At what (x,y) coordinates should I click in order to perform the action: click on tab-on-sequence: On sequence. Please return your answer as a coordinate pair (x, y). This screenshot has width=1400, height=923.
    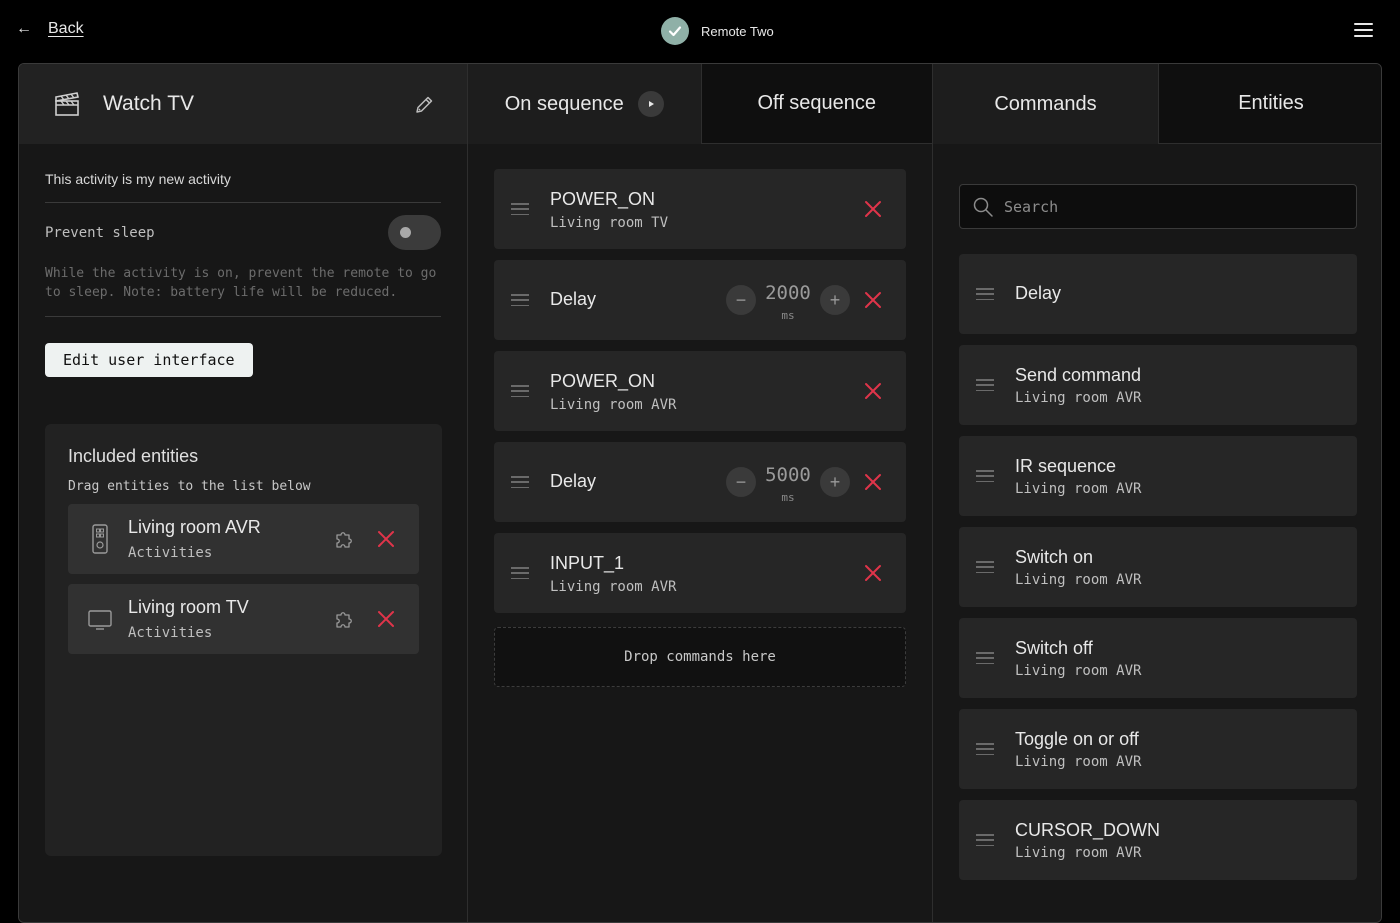
    Looking at the image, I should click on (584, 104).